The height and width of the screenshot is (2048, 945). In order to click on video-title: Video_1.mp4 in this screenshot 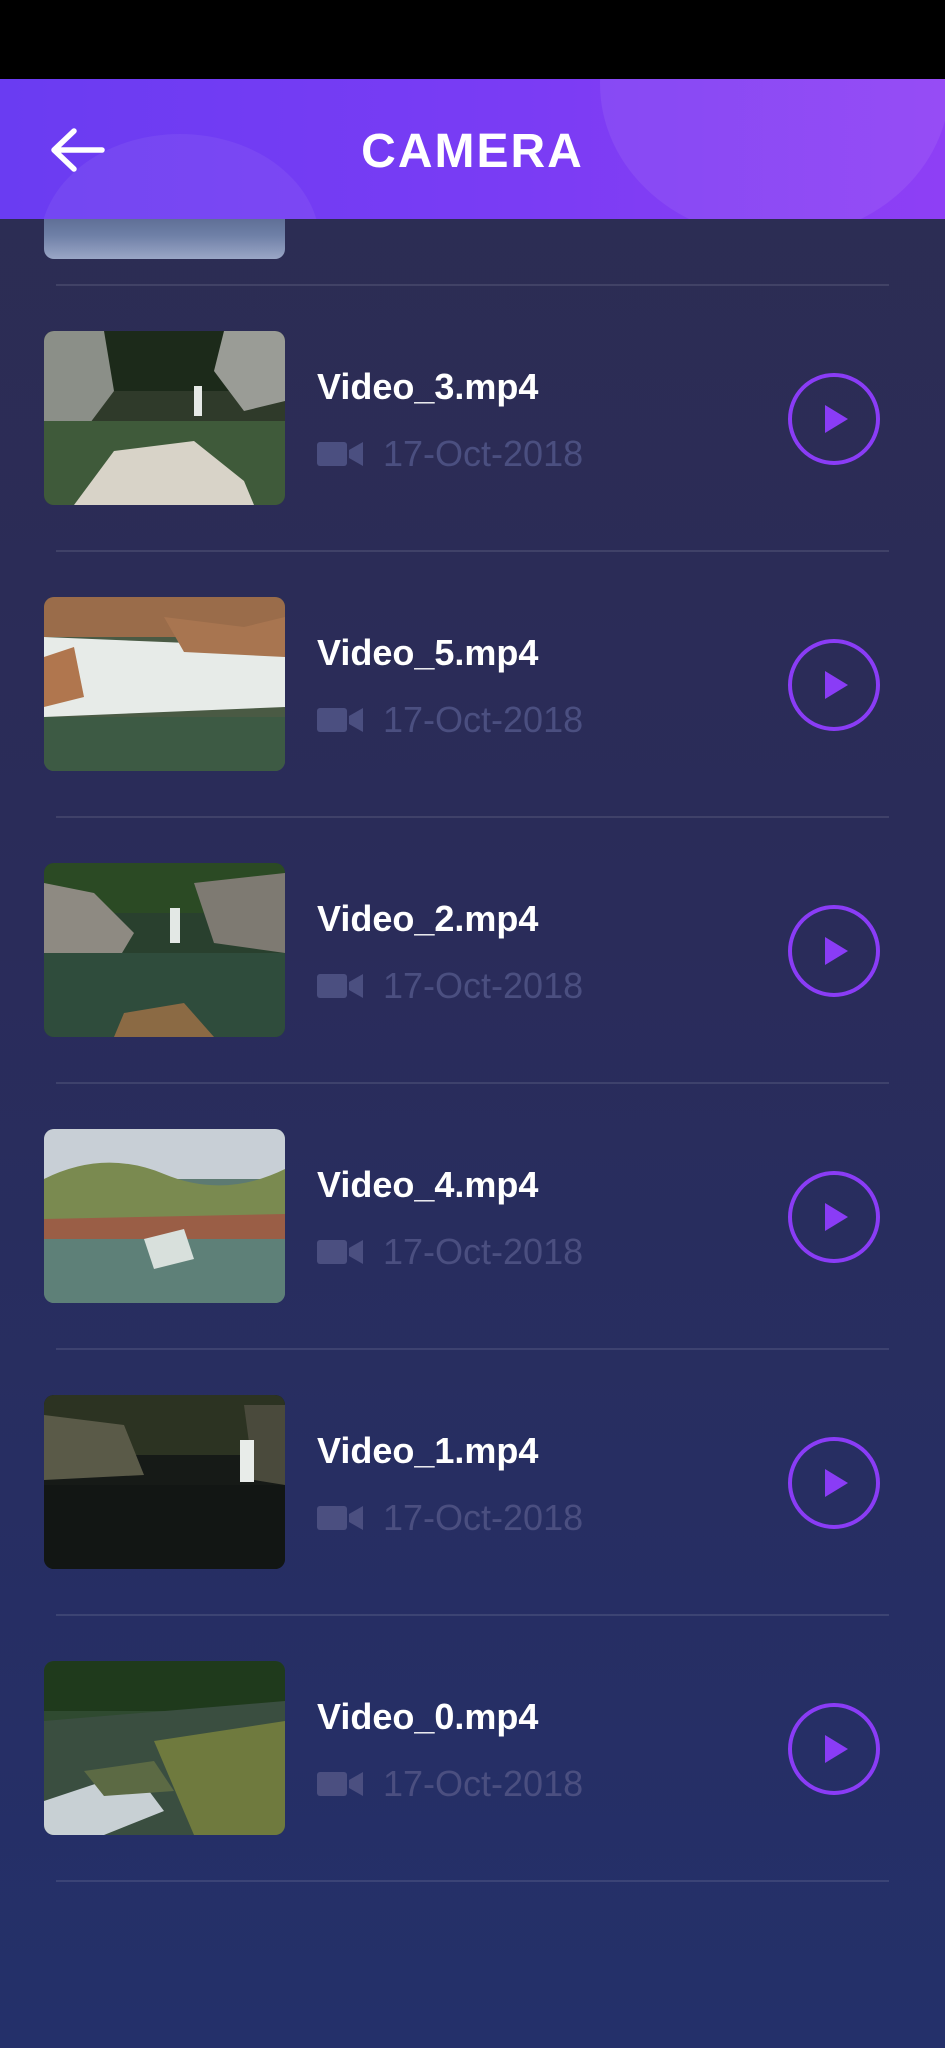, I will do `click(428, 1450)`.